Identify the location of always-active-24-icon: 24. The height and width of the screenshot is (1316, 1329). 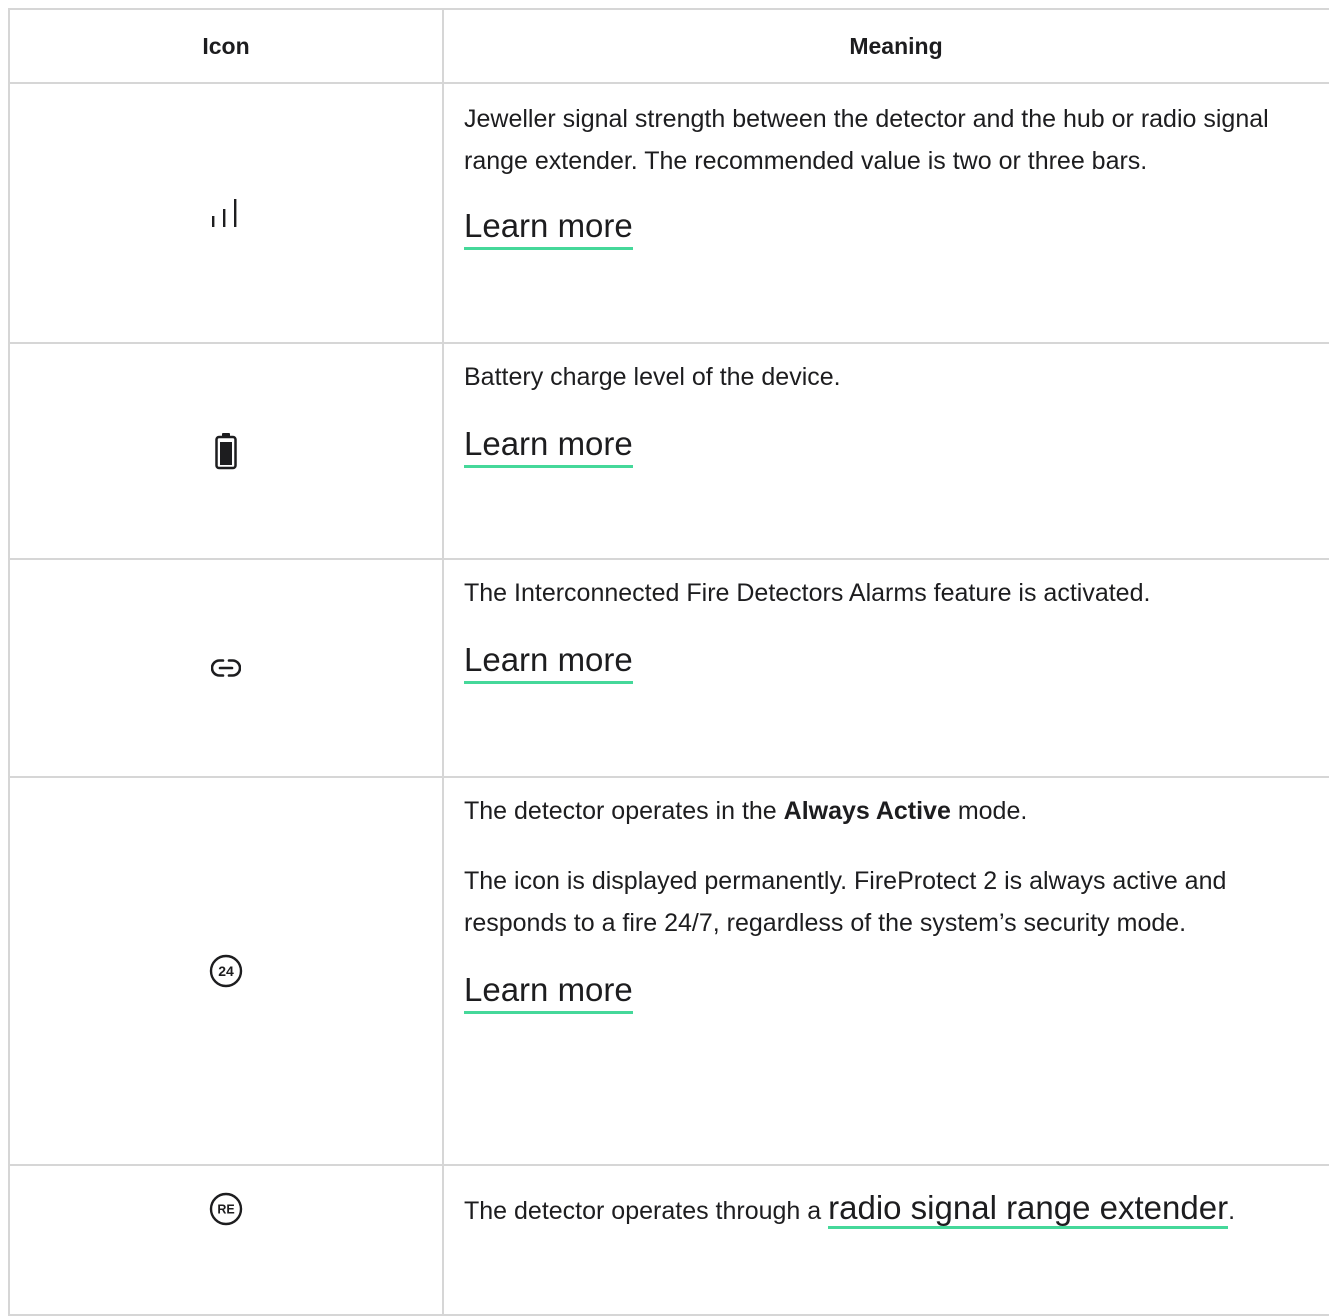
(226, 971).